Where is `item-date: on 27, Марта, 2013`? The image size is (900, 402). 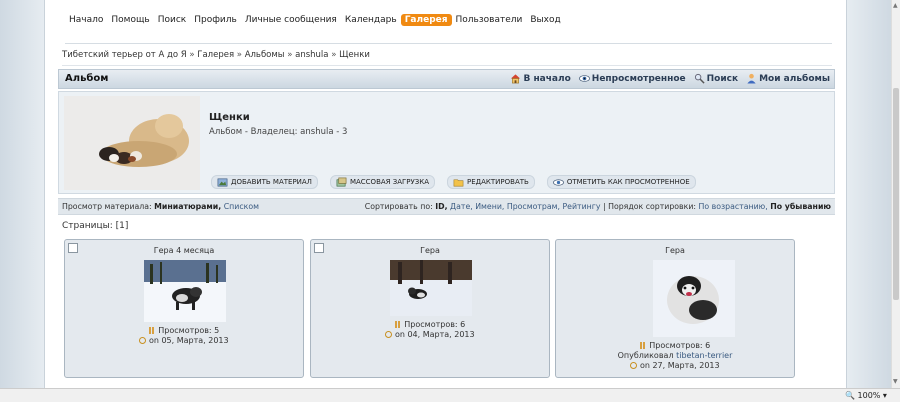
item-date: on 27, Марта, 2013 is located at coordinates (679, 365).